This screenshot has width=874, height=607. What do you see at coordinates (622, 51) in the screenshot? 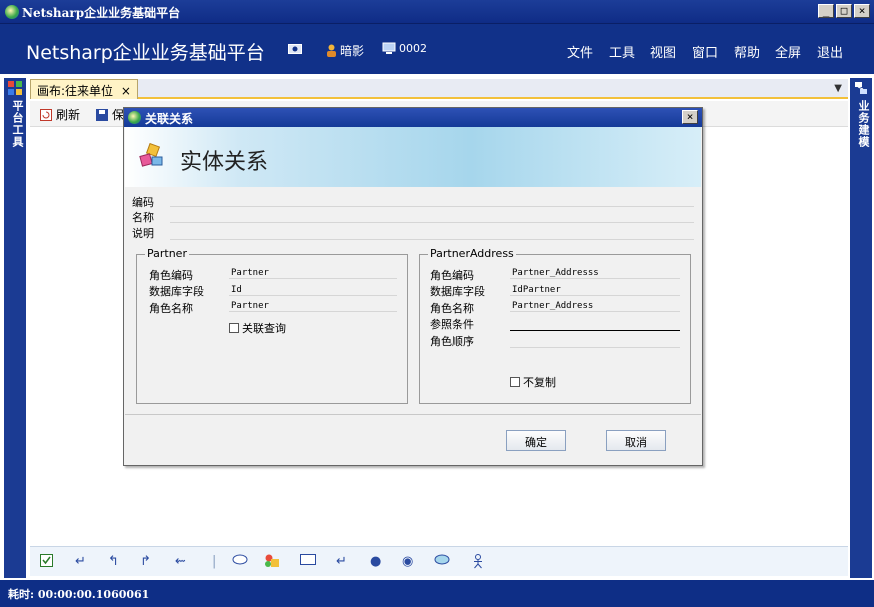
I see `menu-tools: 工具` at bounding box center [622, 51].